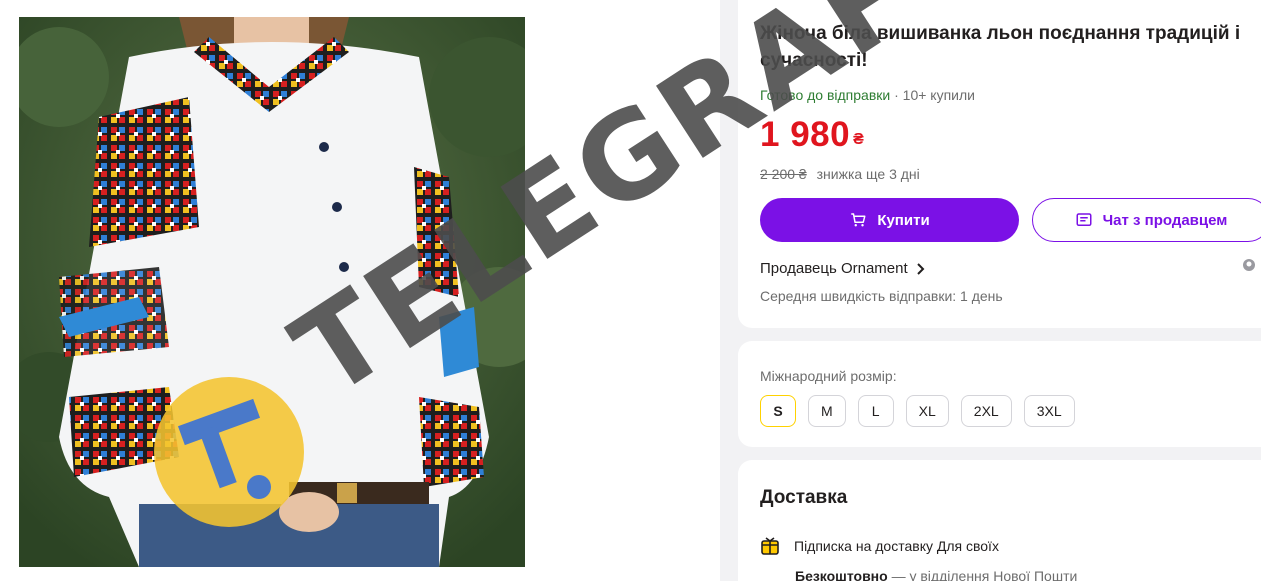  What do you see at coordinates (986, 411) in the screenshot?
I see `size-option-2xl: 2XL` at bounding box center [986, 411].